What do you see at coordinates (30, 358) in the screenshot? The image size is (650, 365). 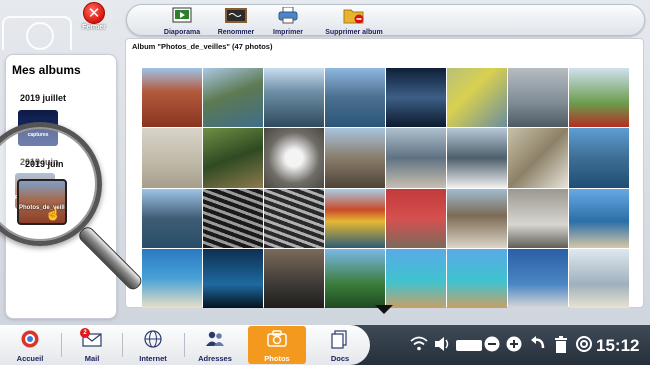 I see `taskbar-home-label: Accueil` at bounding box center [30, 358].